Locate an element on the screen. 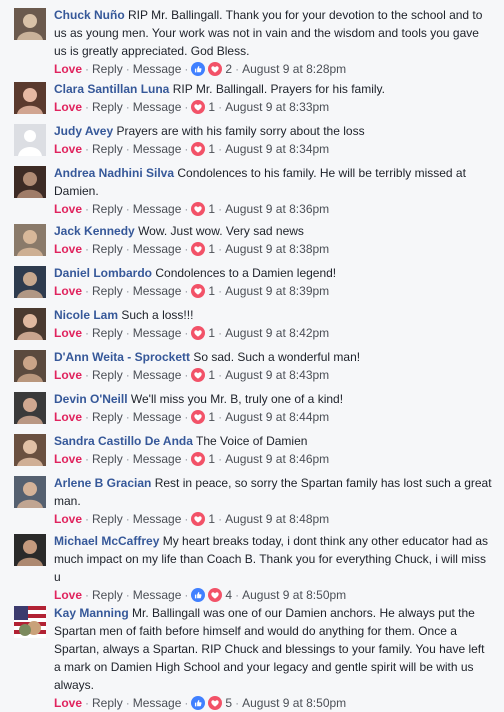 The image size is (504, 712). commenter-name: Andrea Nadhini Silva is located at coordinates (114, 173).